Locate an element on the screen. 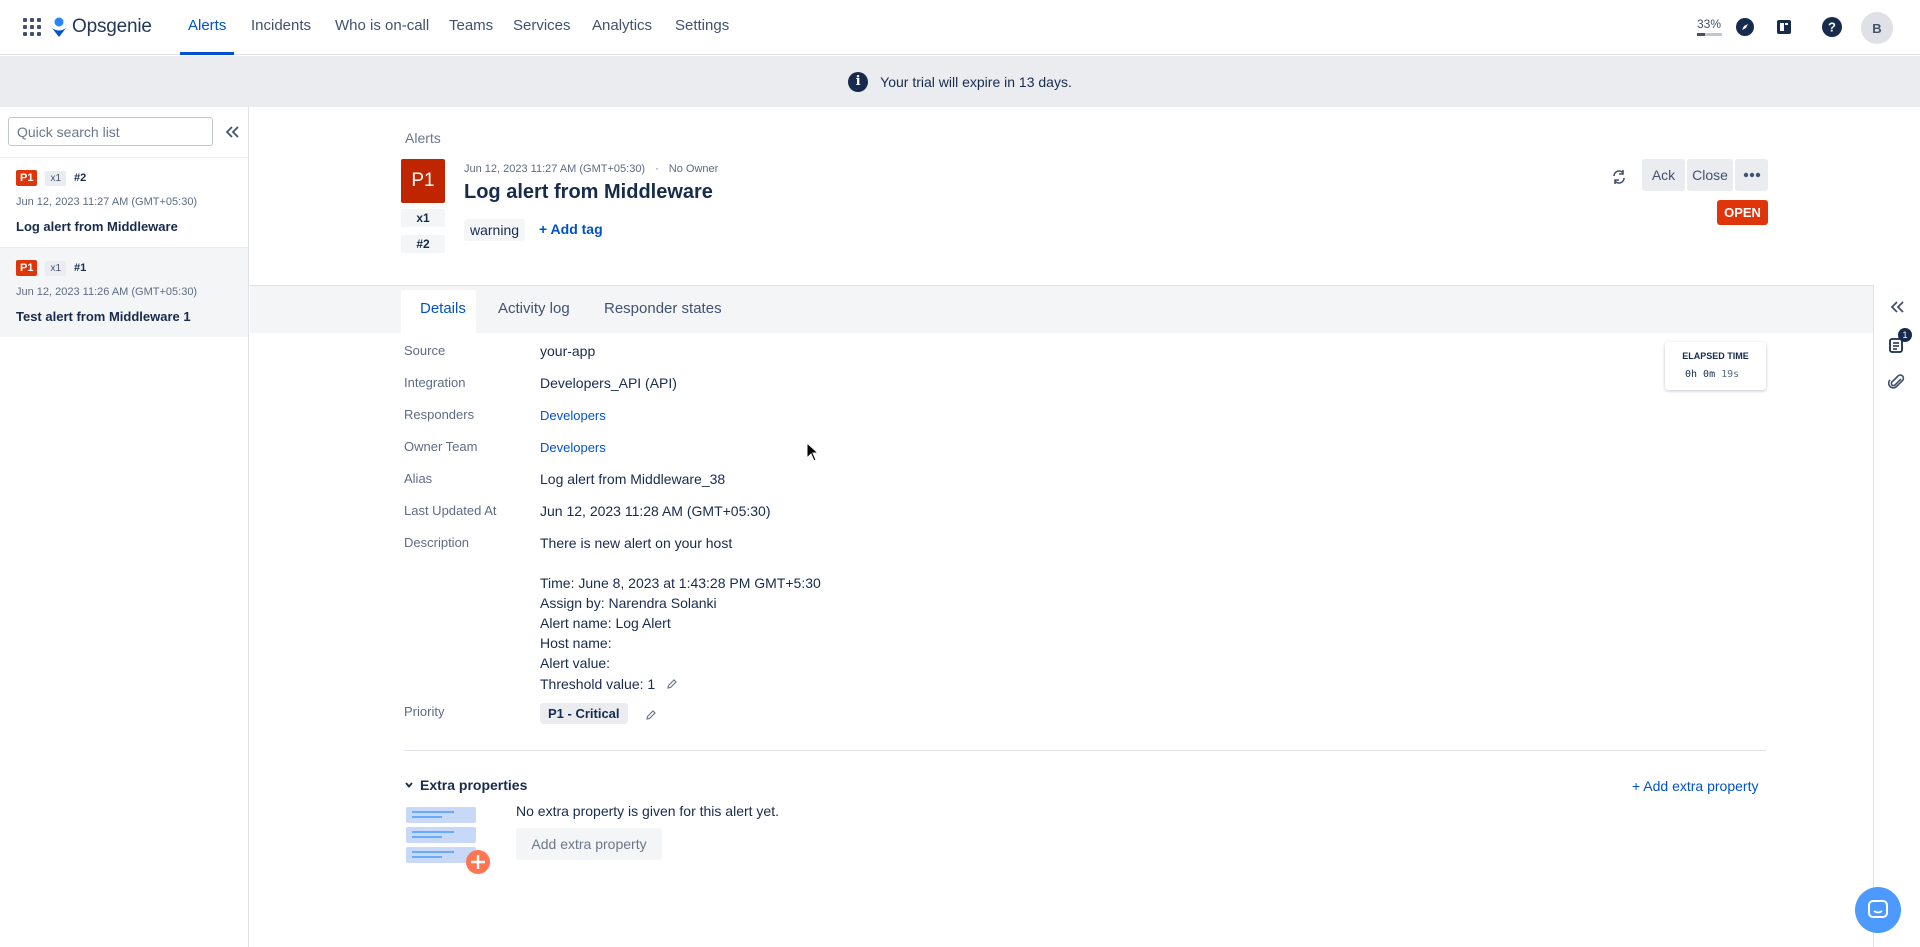 This screenshot has height=947, width=1920. edit-description-icon is located at coordinates (672, 684).